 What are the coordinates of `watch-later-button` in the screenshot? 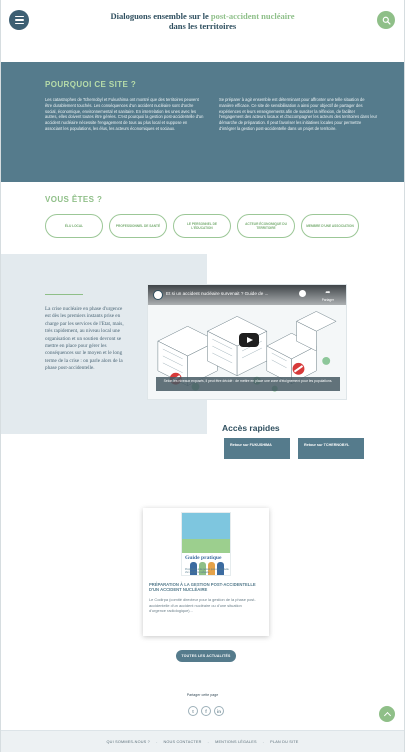 It's located at (302, 294).